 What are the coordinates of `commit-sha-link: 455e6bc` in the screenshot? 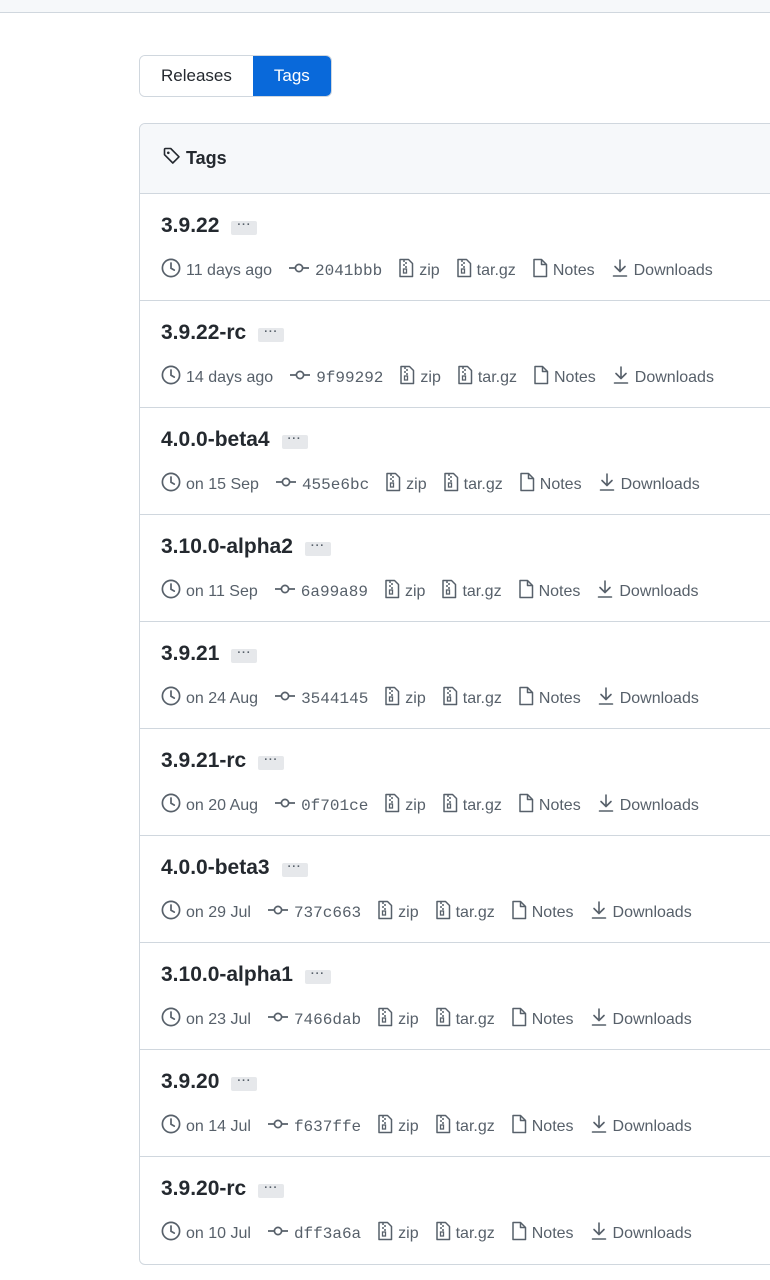 It's located at (322, 484).